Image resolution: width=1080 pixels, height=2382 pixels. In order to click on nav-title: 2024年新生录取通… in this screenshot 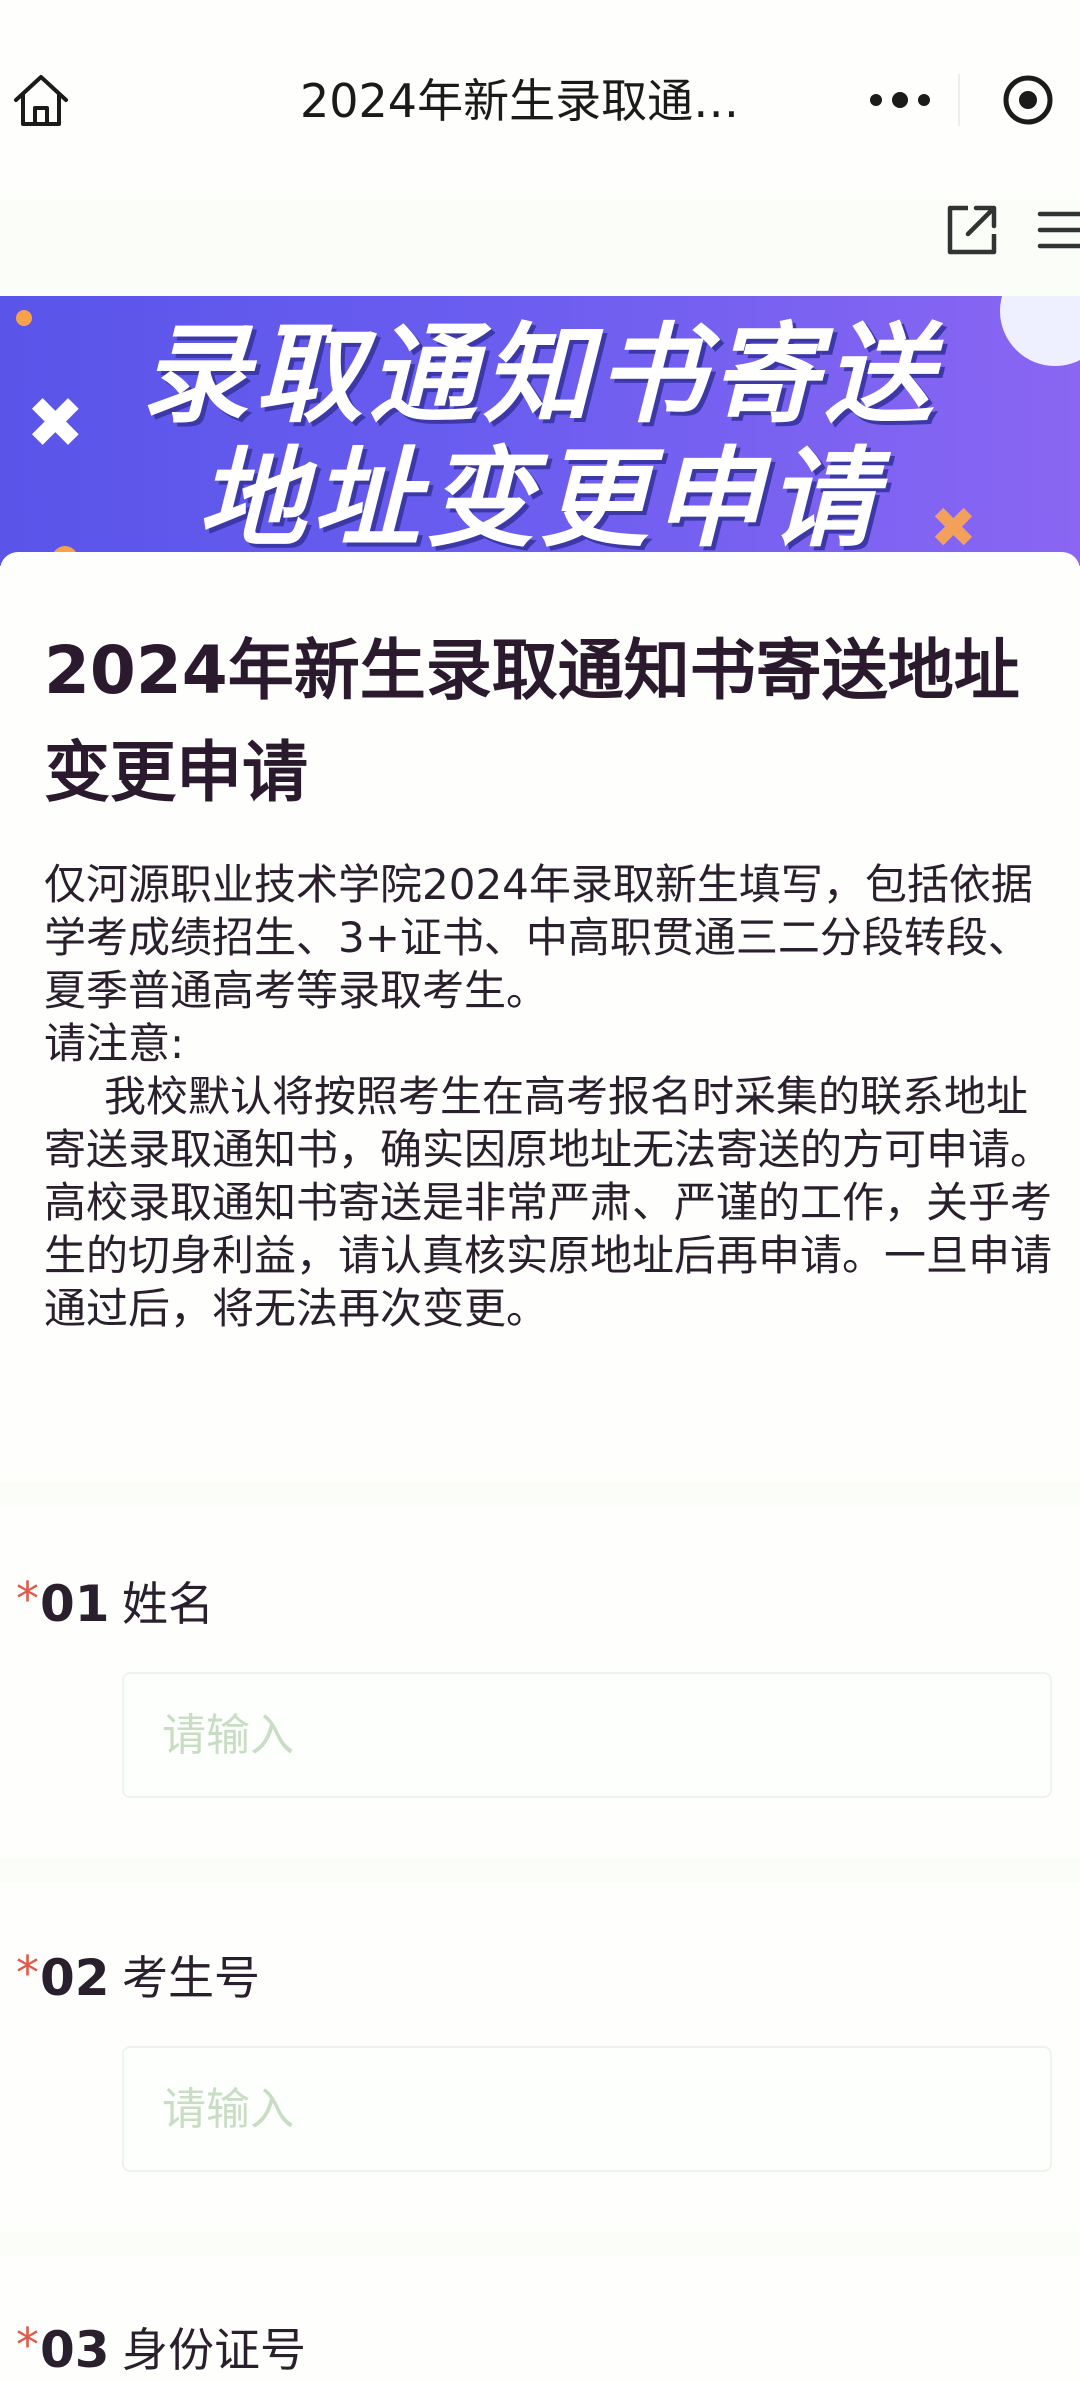, I will do `click(520, 101)`.